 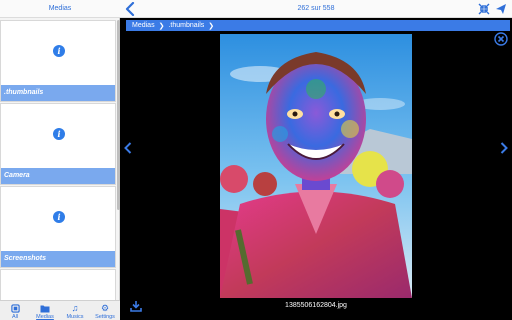 What do you see at coordinates (58, 144) in the screenshot?
I see `folder-tile-camera: i Camera` at bounding box center [58, 144].